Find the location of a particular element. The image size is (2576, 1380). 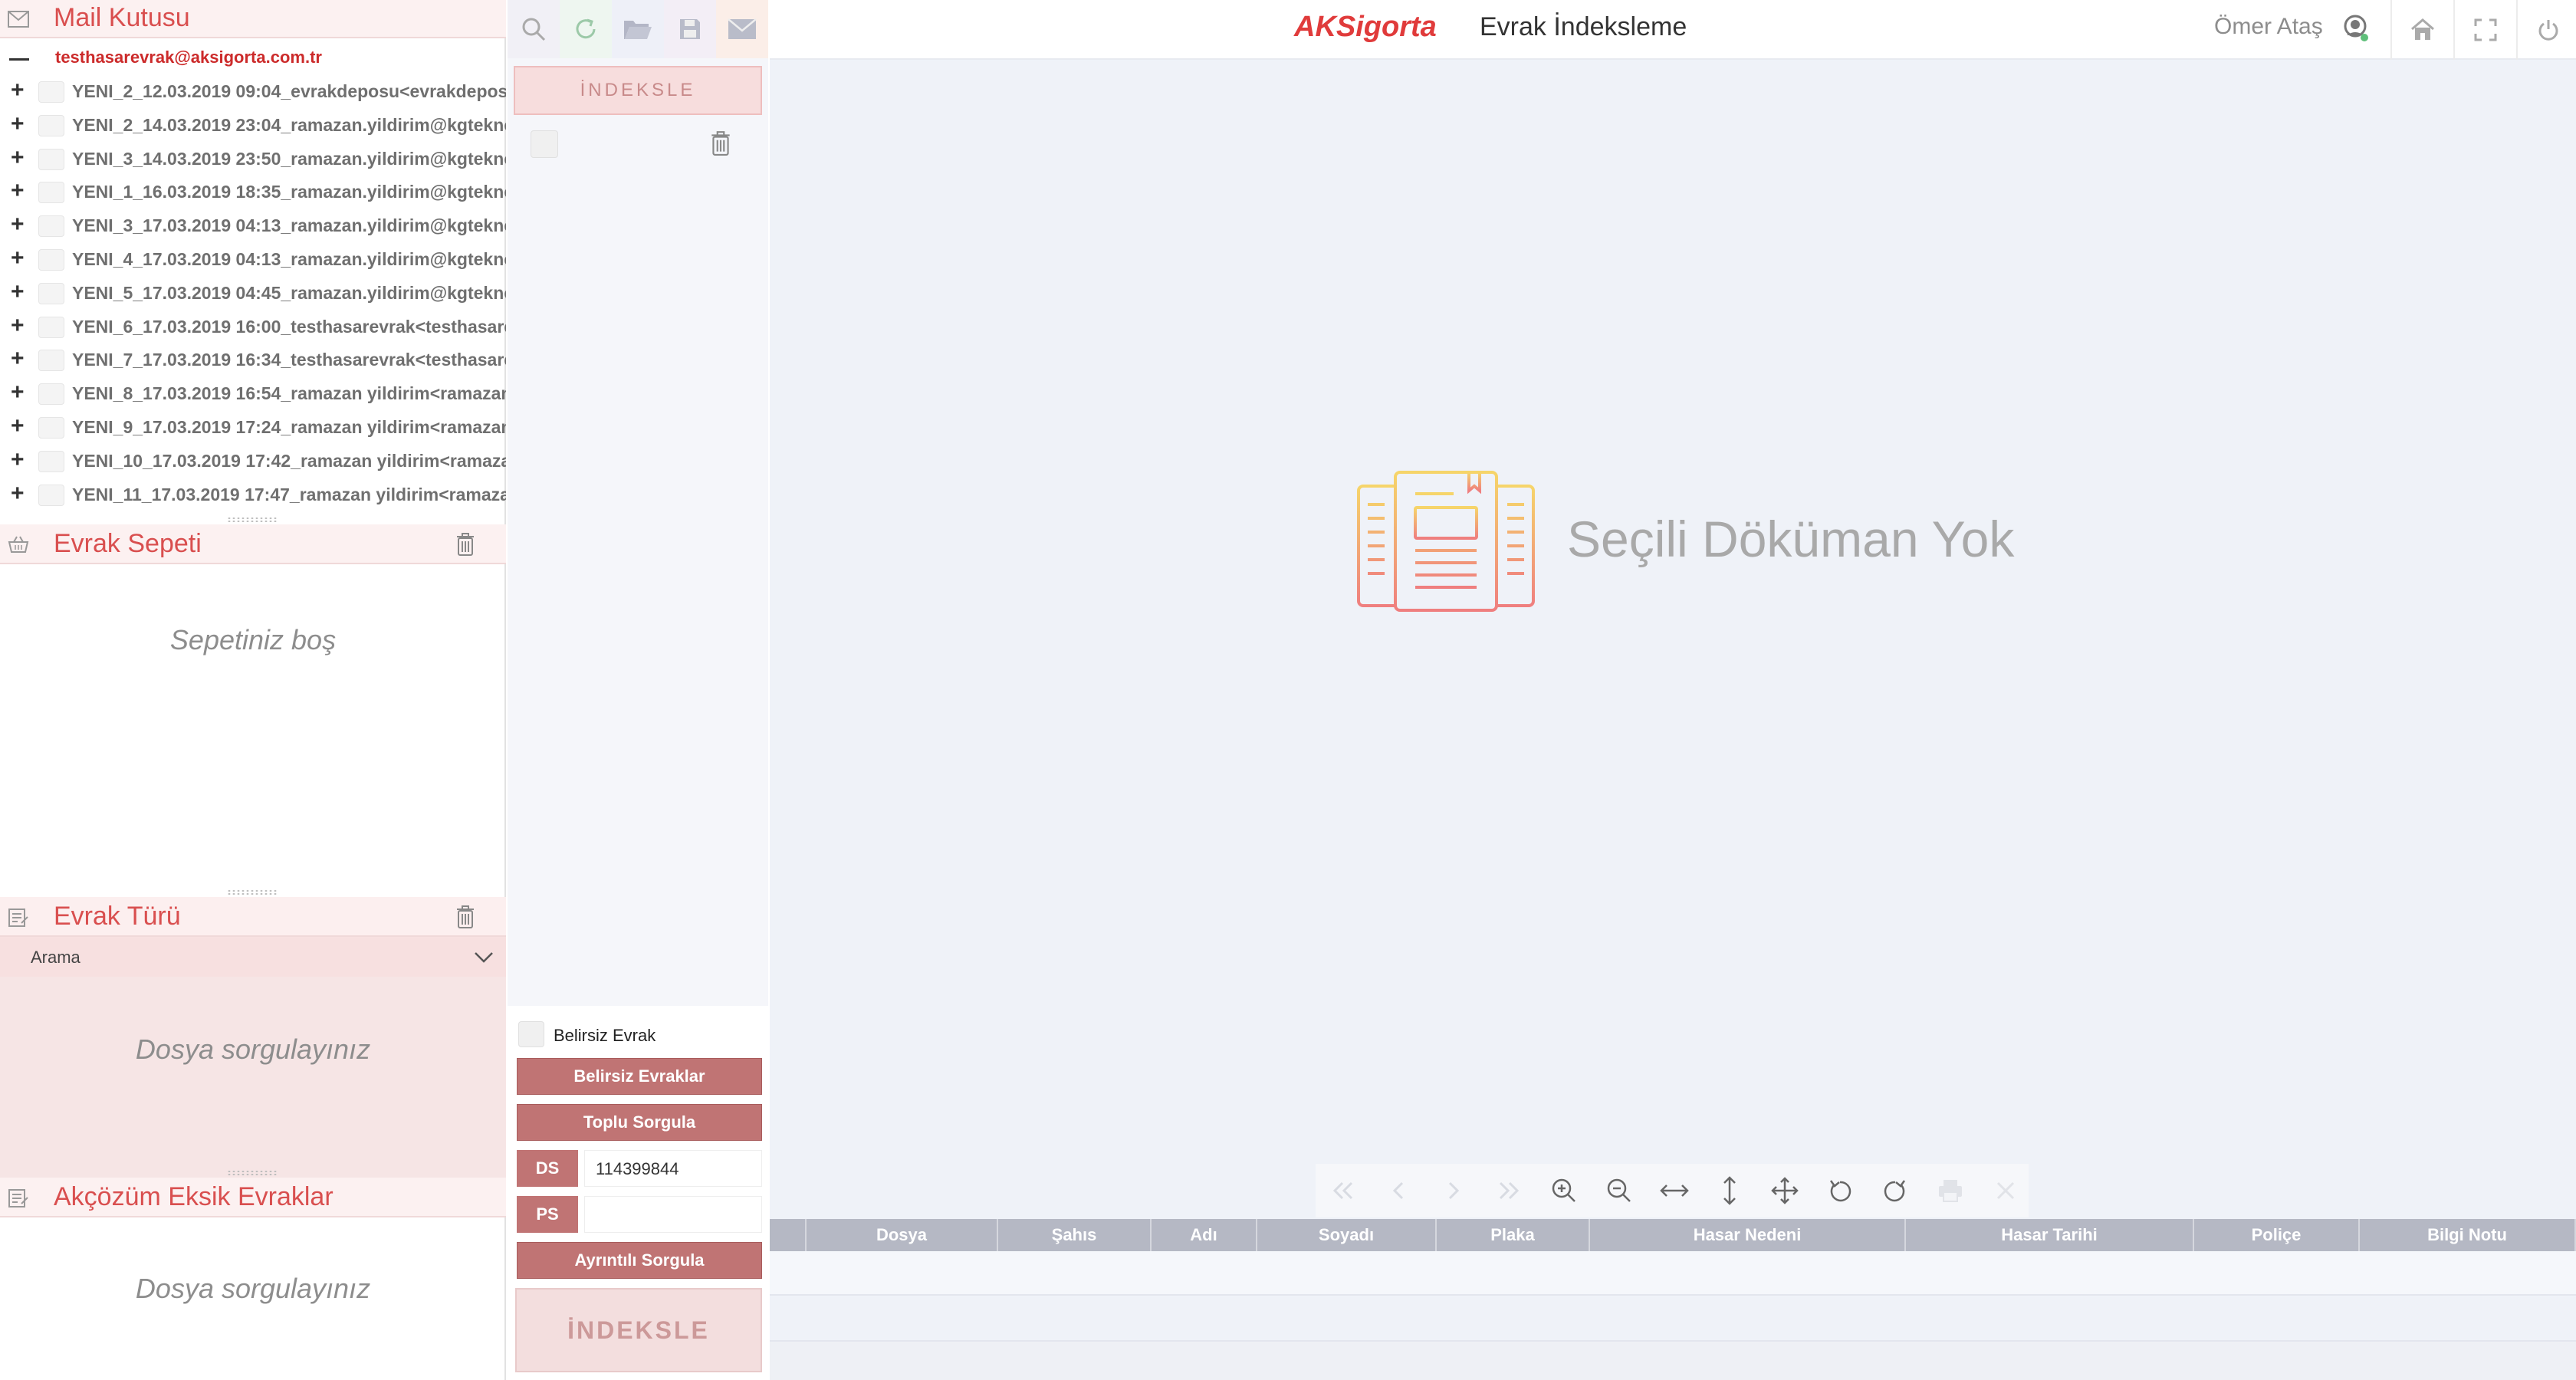

fit-height-button is located at coordinates (1730, 1190).